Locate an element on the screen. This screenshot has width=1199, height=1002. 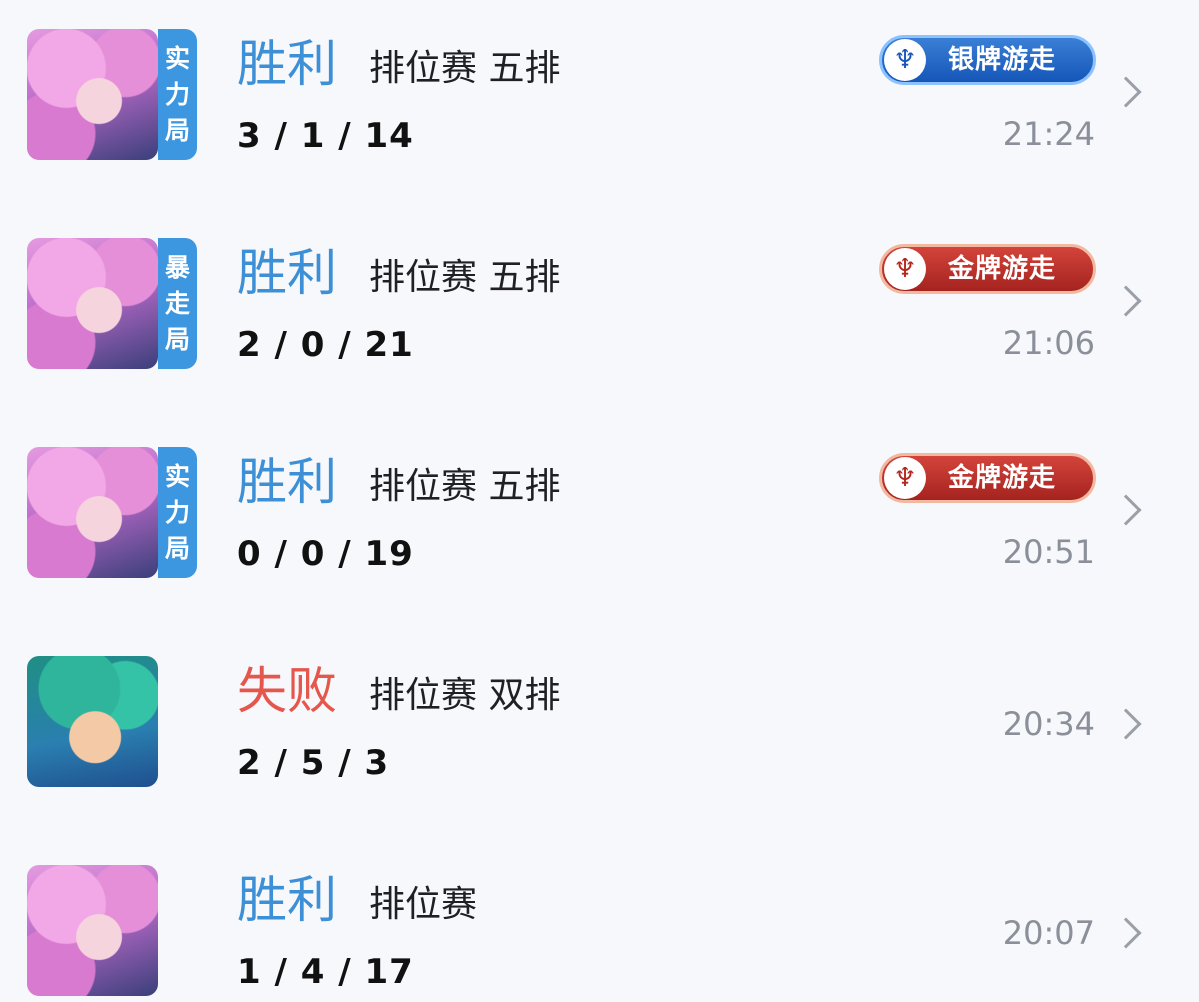
badge-label: 银牌游走 is located at coordinates (1002, 60).